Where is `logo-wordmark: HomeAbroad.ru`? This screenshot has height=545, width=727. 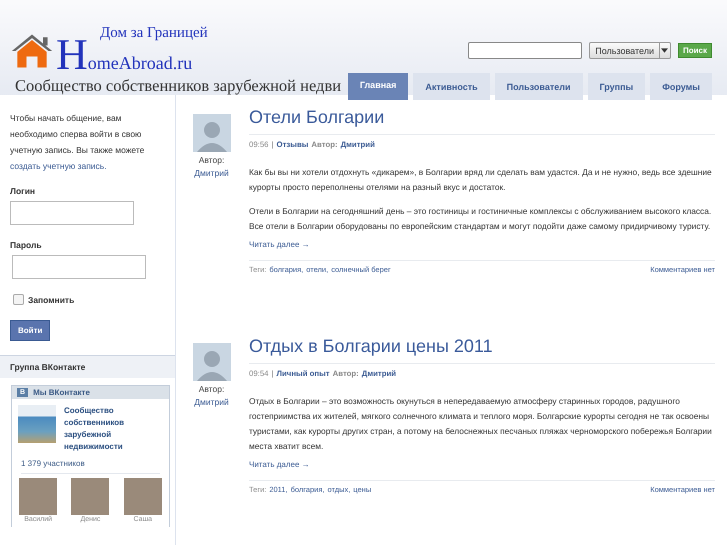 logo-wordmark: HomeAbroad.ru is located at coordinates (124, 56).